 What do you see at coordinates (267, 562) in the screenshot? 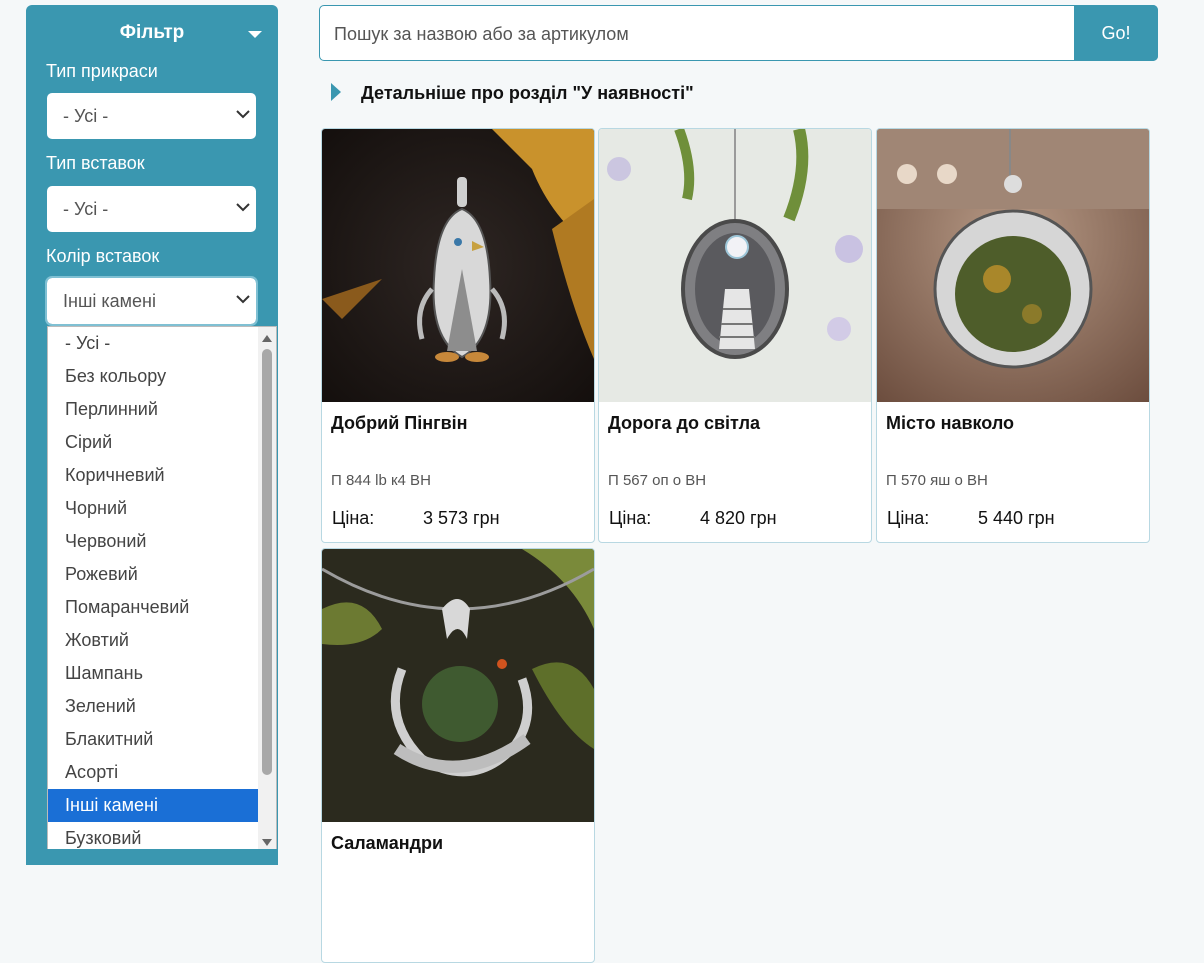
I see `scrollbar-thumb` at bounding box center [267, 562].